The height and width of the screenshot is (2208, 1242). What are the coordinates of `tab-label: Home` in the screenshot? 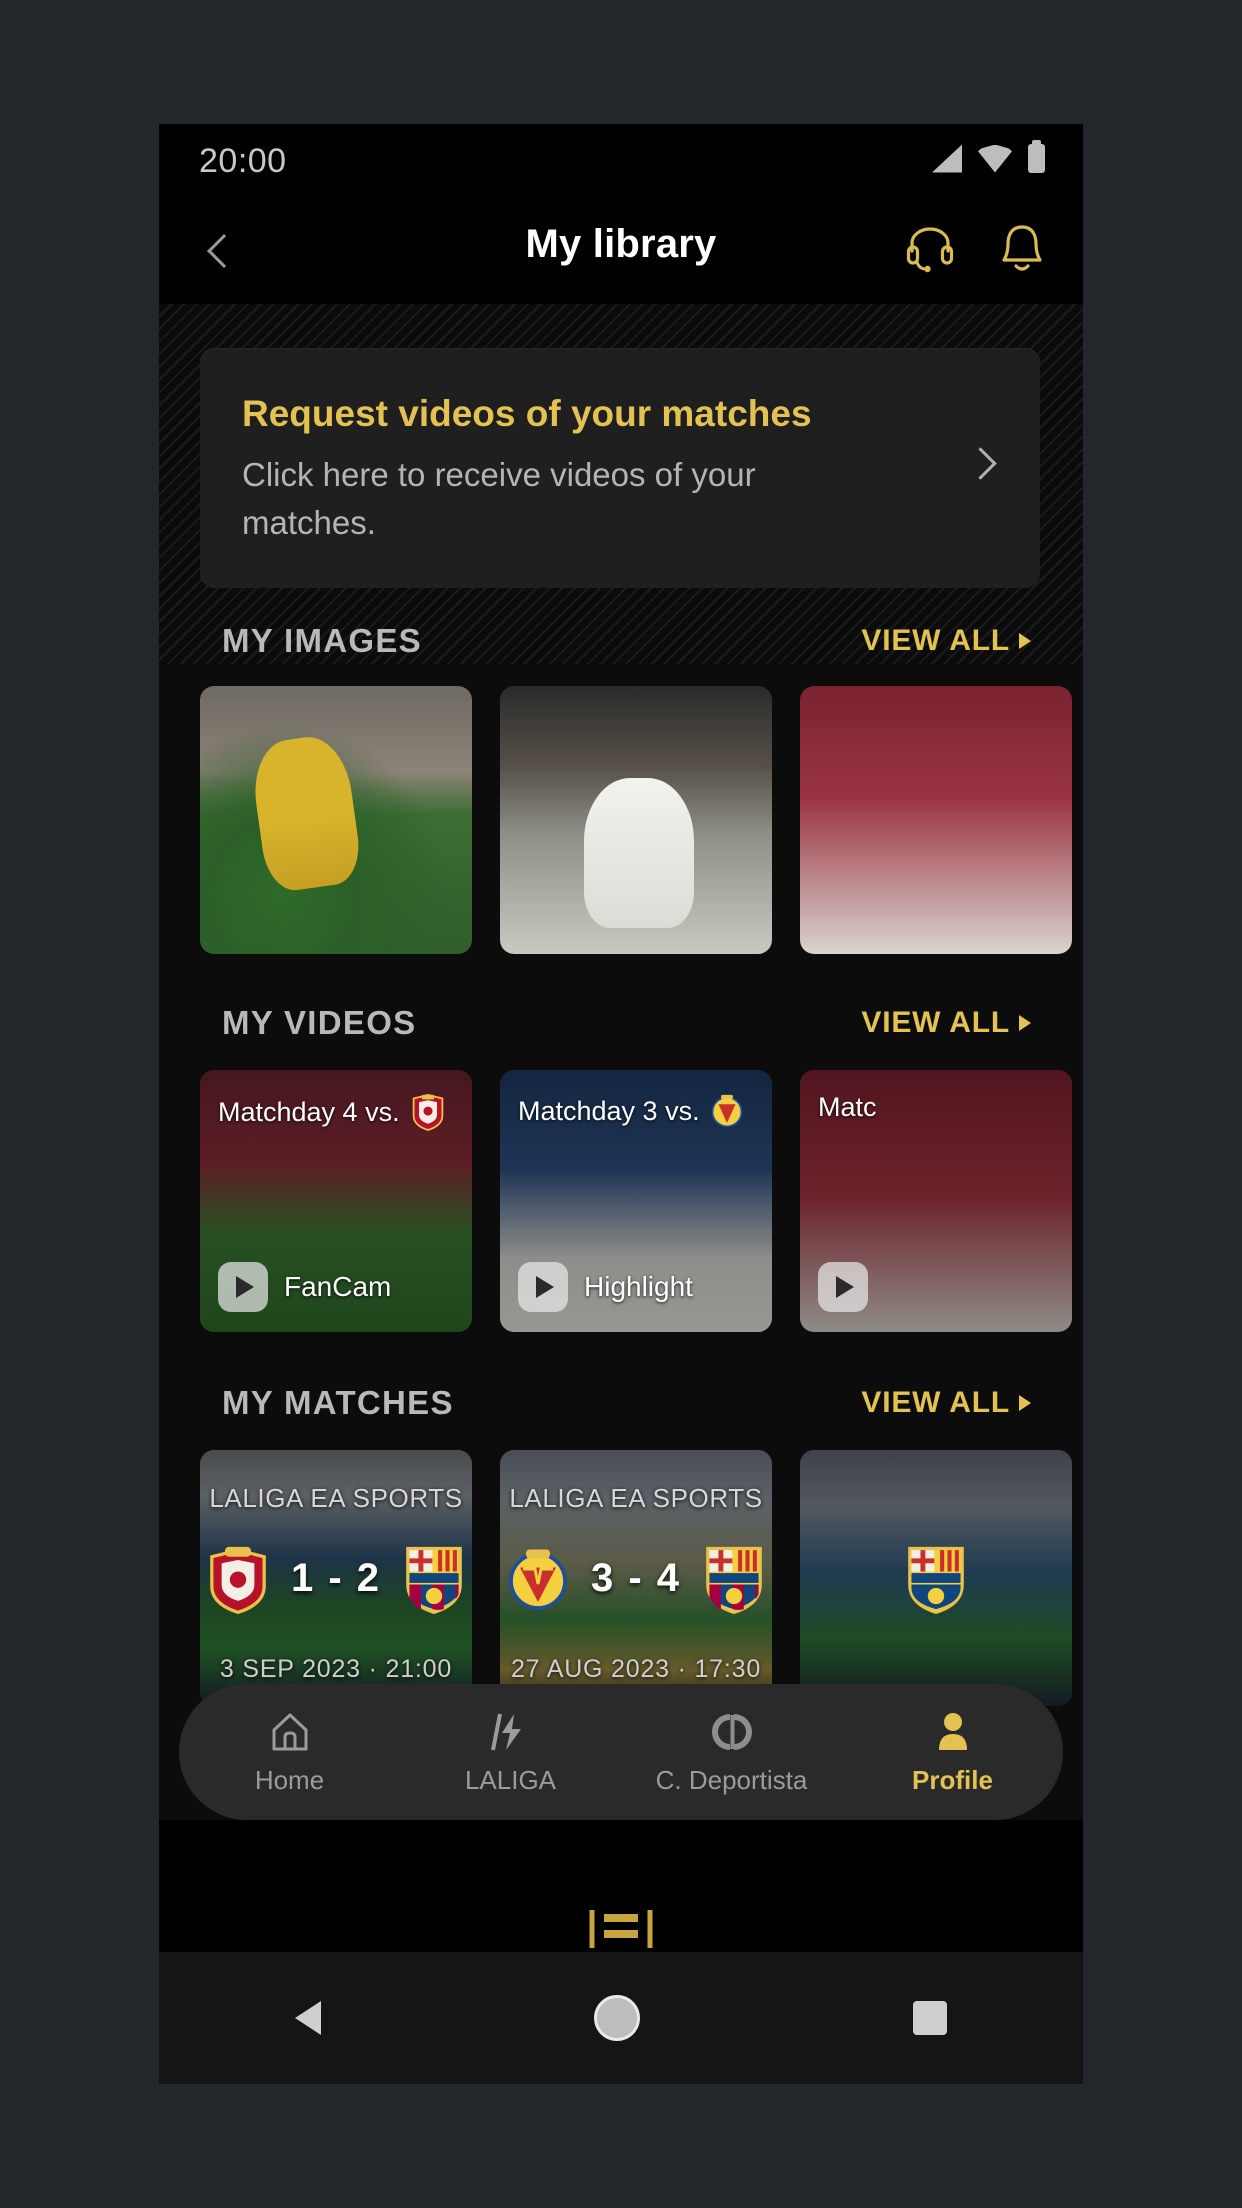 It's located at (289, 1779).